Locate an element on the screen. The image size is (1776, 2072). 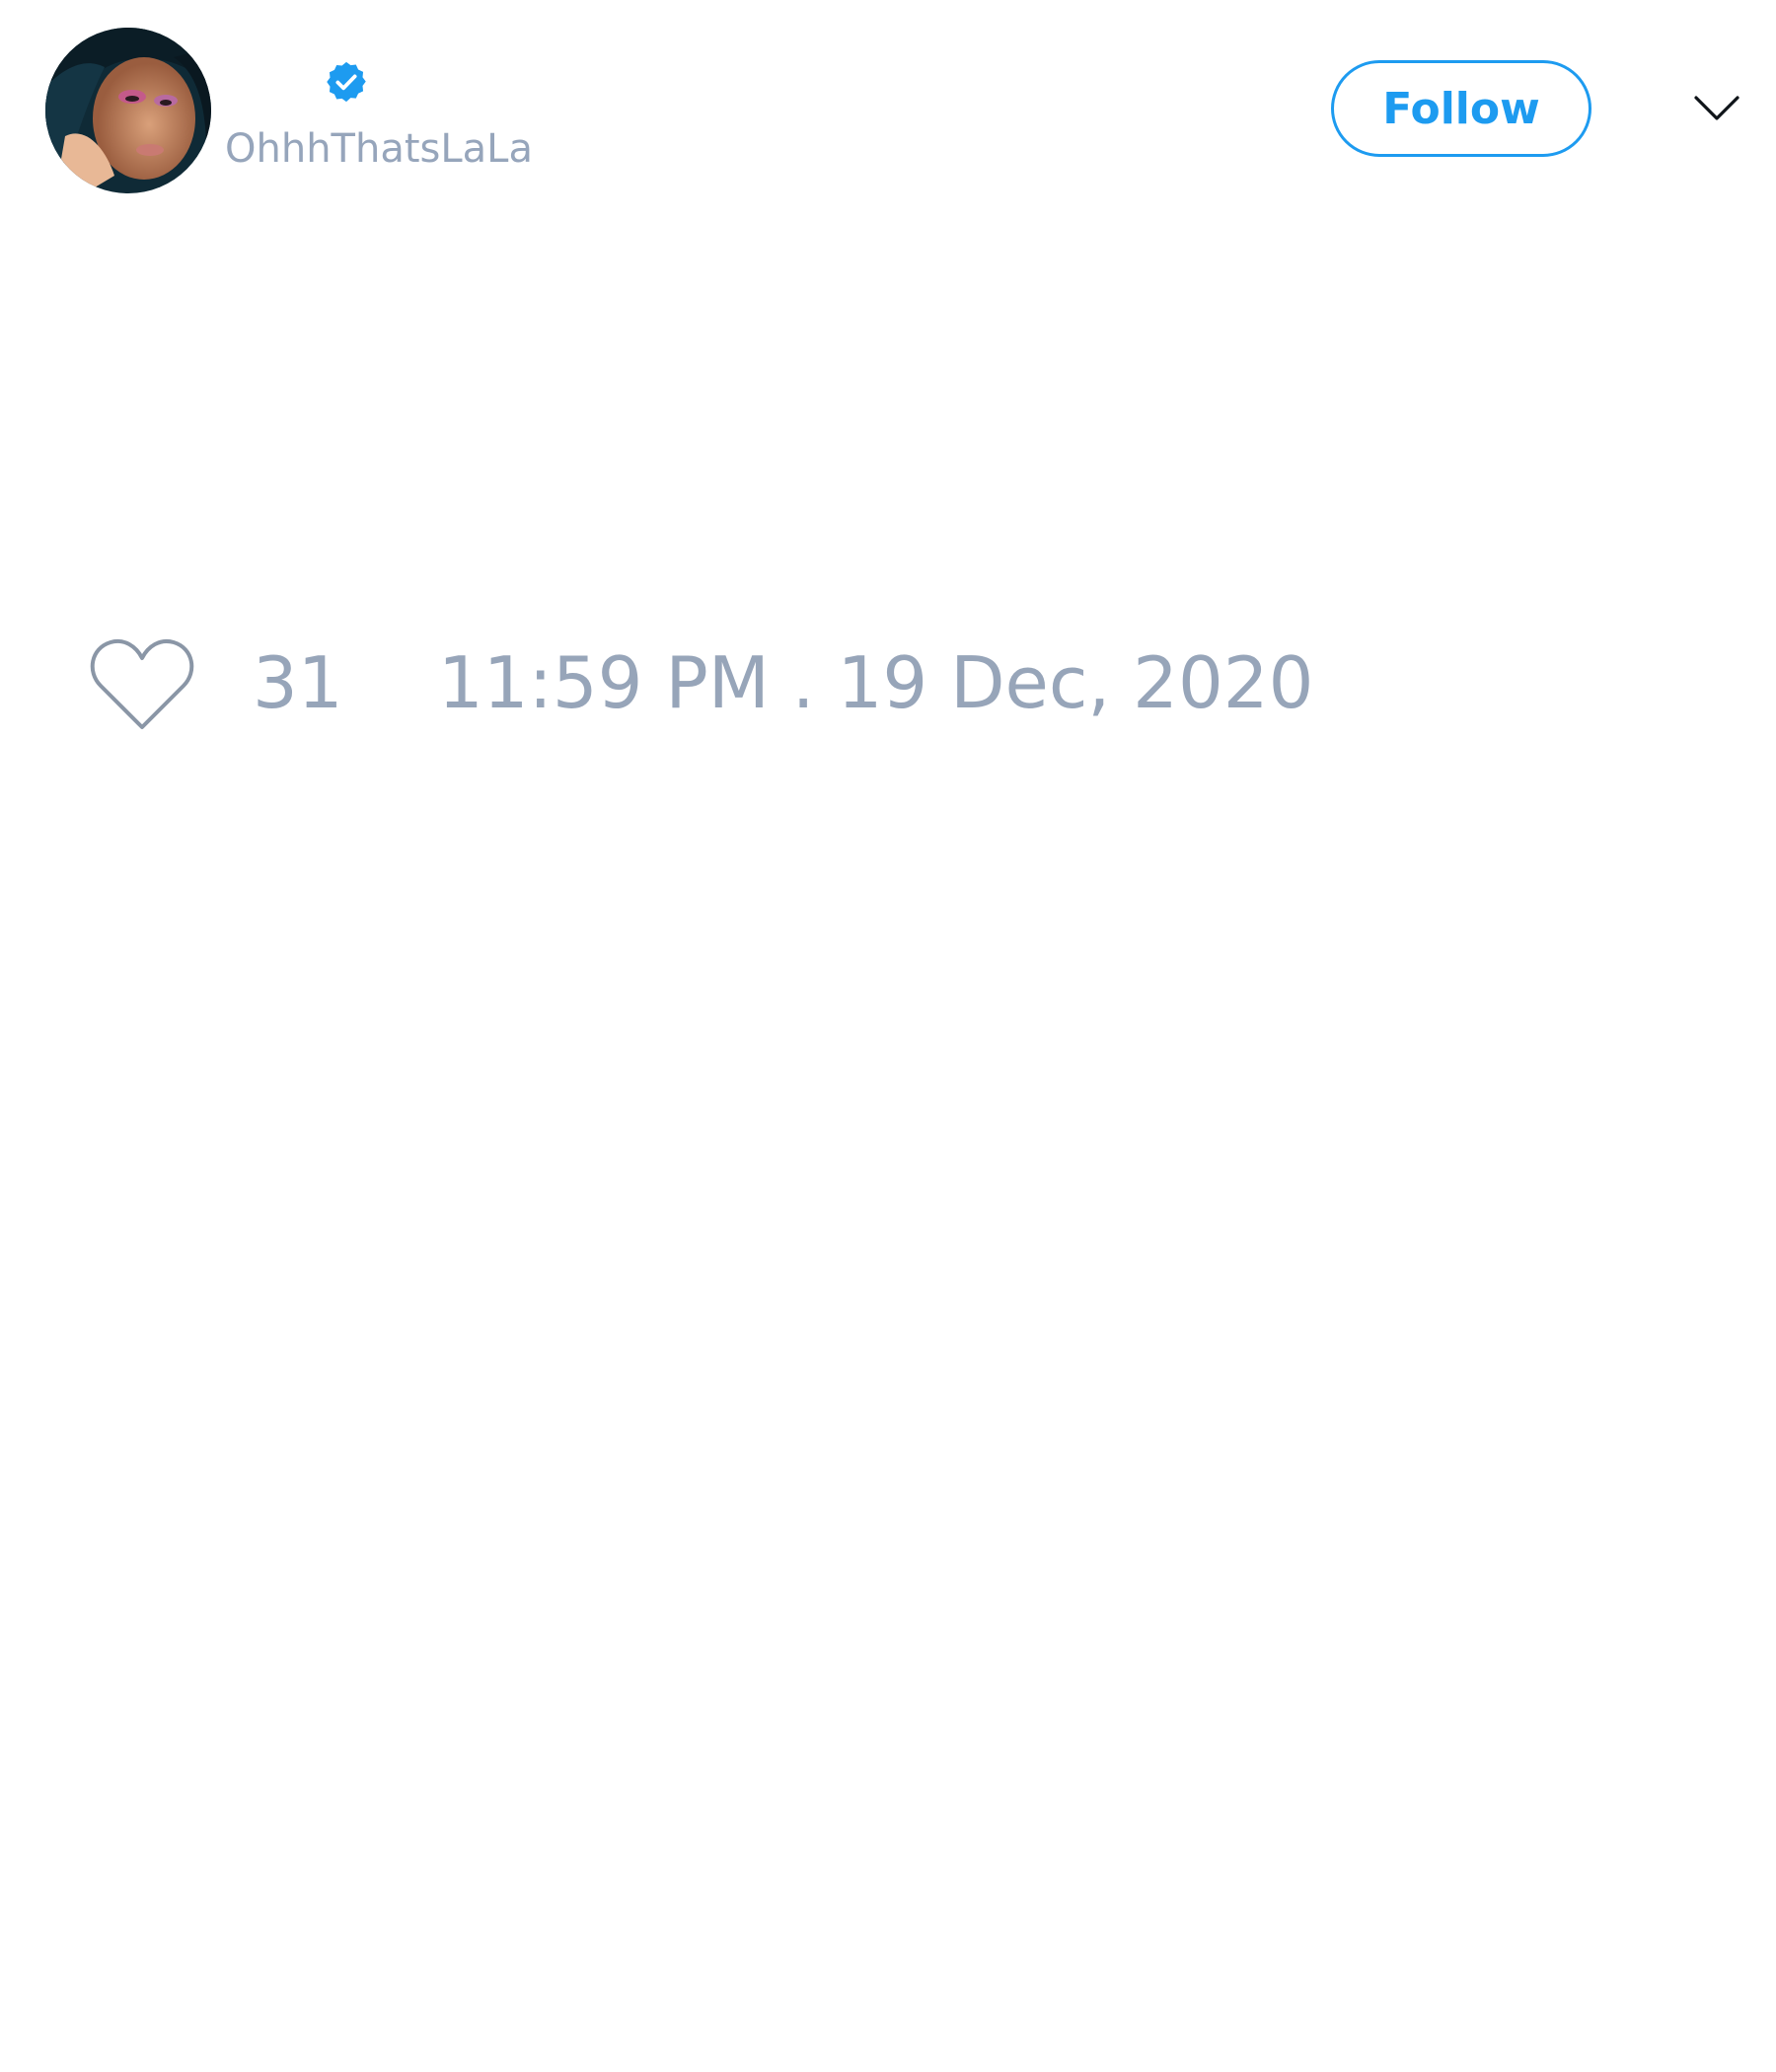
like-count: 31 is located at coordinates (298, 683).